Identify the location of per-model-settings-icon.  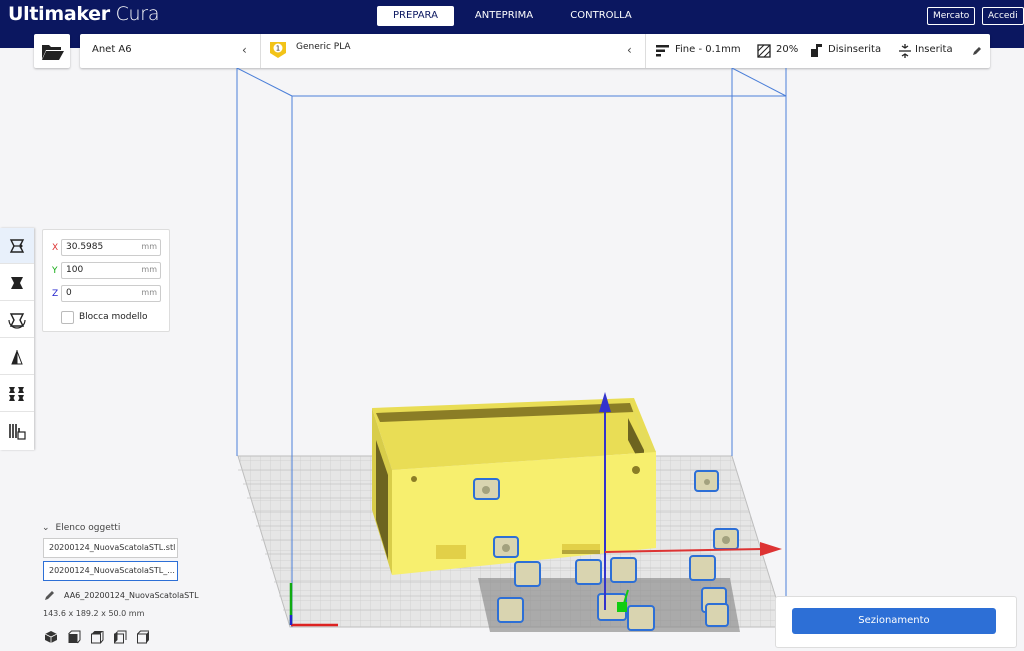
(16, 393).